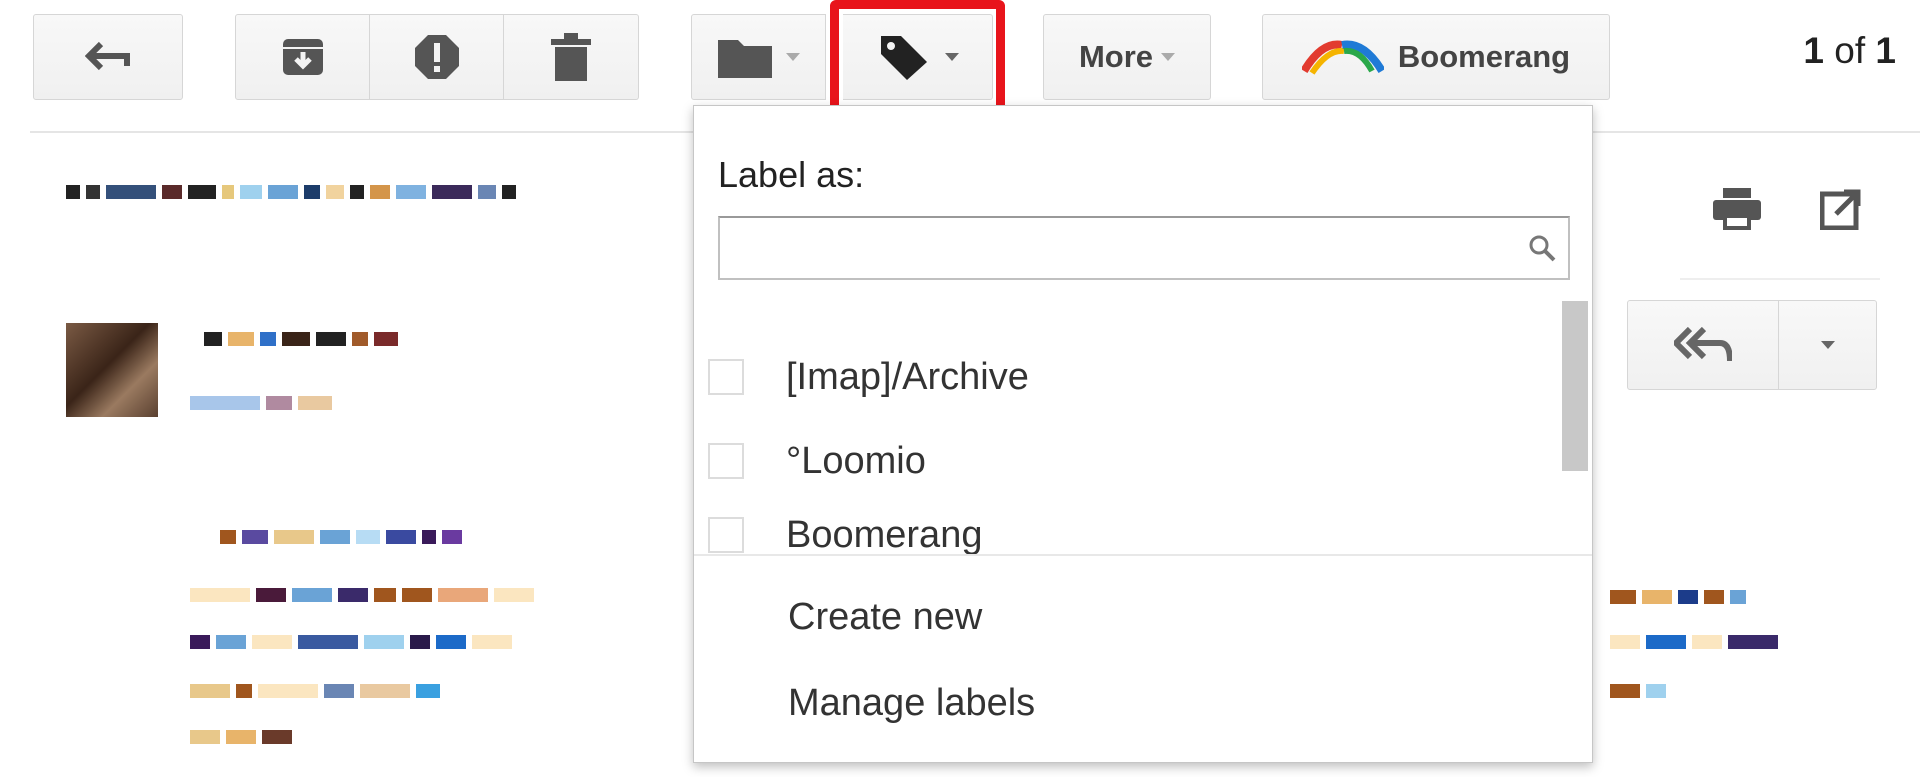 The height and width of the screenshot is (777, 1920). Describe the element at coordinates (907, 376) in the screenshot. I see `label-option-text: [Imap]/Archive` at that location.